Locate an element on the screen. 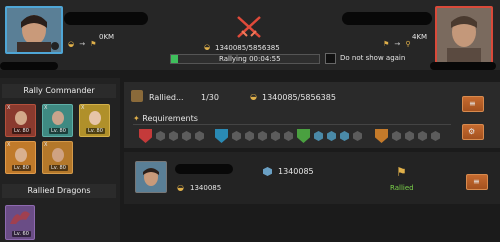 The width and height of the screenshot is (500, 242). member-details-button: ≡ is located at coordinates (477, 182).